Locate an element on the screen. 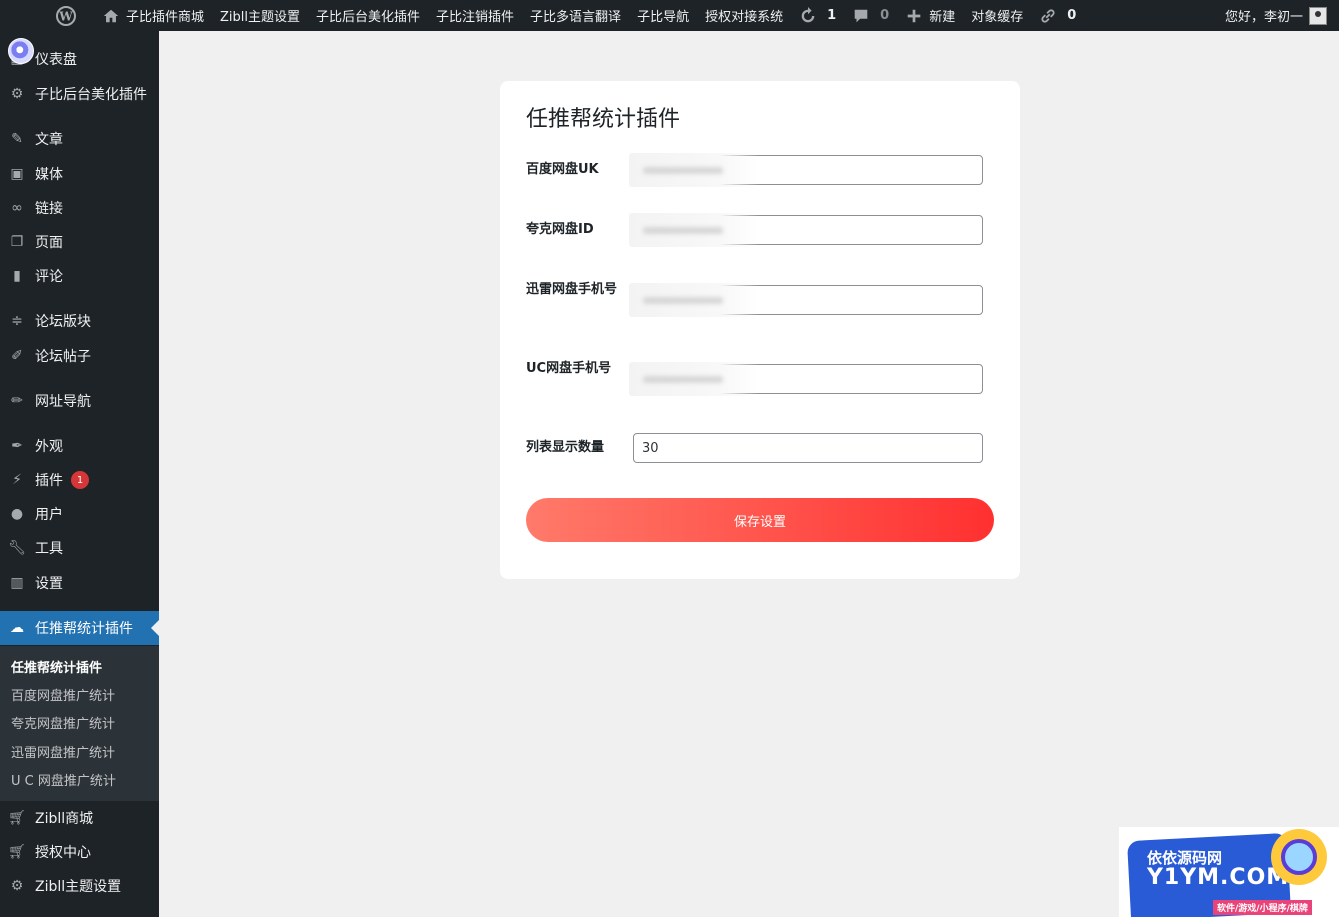  watermark-domain: Y1YM.COM is located at coordinates (1218, 877).